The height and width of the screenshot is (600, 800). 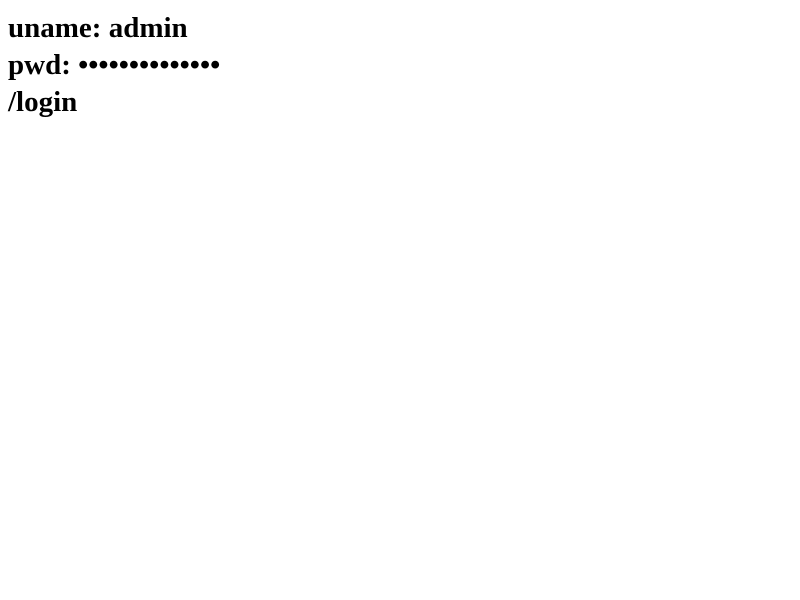 What do you see at coordinates (43, 102) in the screenshot?
I see `login-path-line: /login` at bounding box center [43, 102].